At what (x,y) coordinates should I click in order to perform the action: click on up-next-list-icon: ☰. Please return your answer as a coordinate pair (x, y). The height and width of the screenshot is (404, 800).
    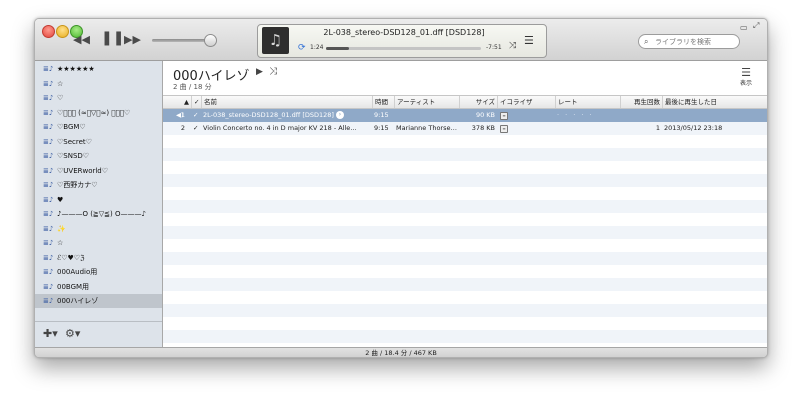
    Looking at the image, I should click on (529, 40).